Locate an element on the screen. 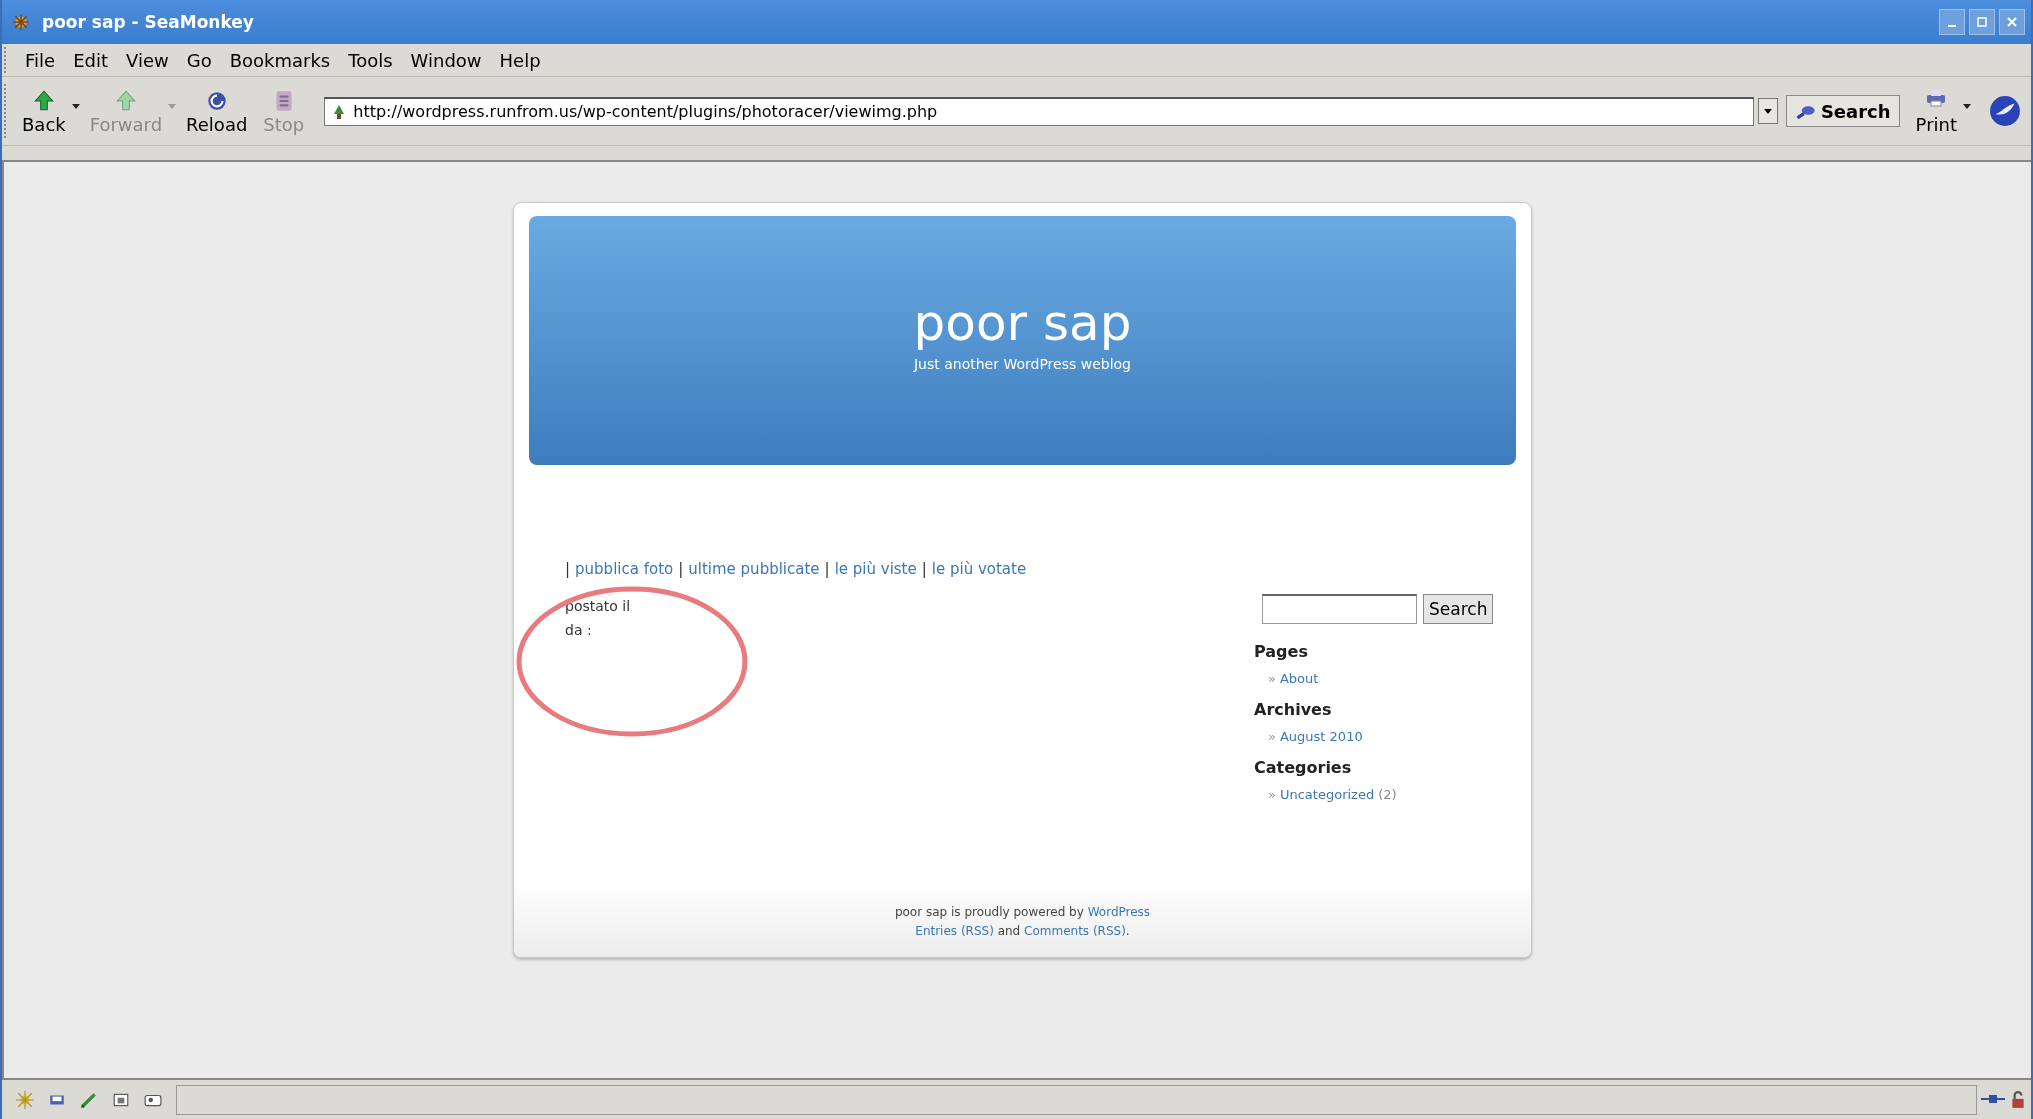 The height and width of the screenshot is (1119, 2033). footer-text: poor sap is proudly powered by WordPress is located at coordinates (1022, 912).